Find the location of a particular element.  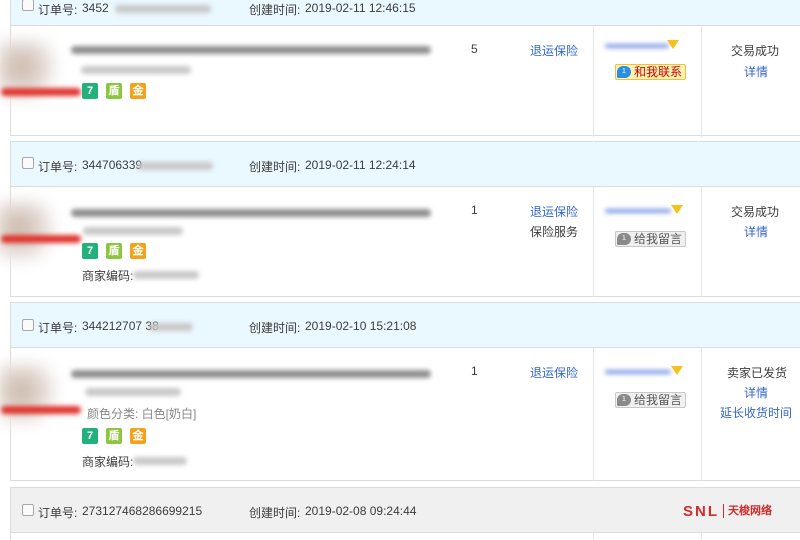

order-no: 273127468286699215 is located at coordinates (142, 511).